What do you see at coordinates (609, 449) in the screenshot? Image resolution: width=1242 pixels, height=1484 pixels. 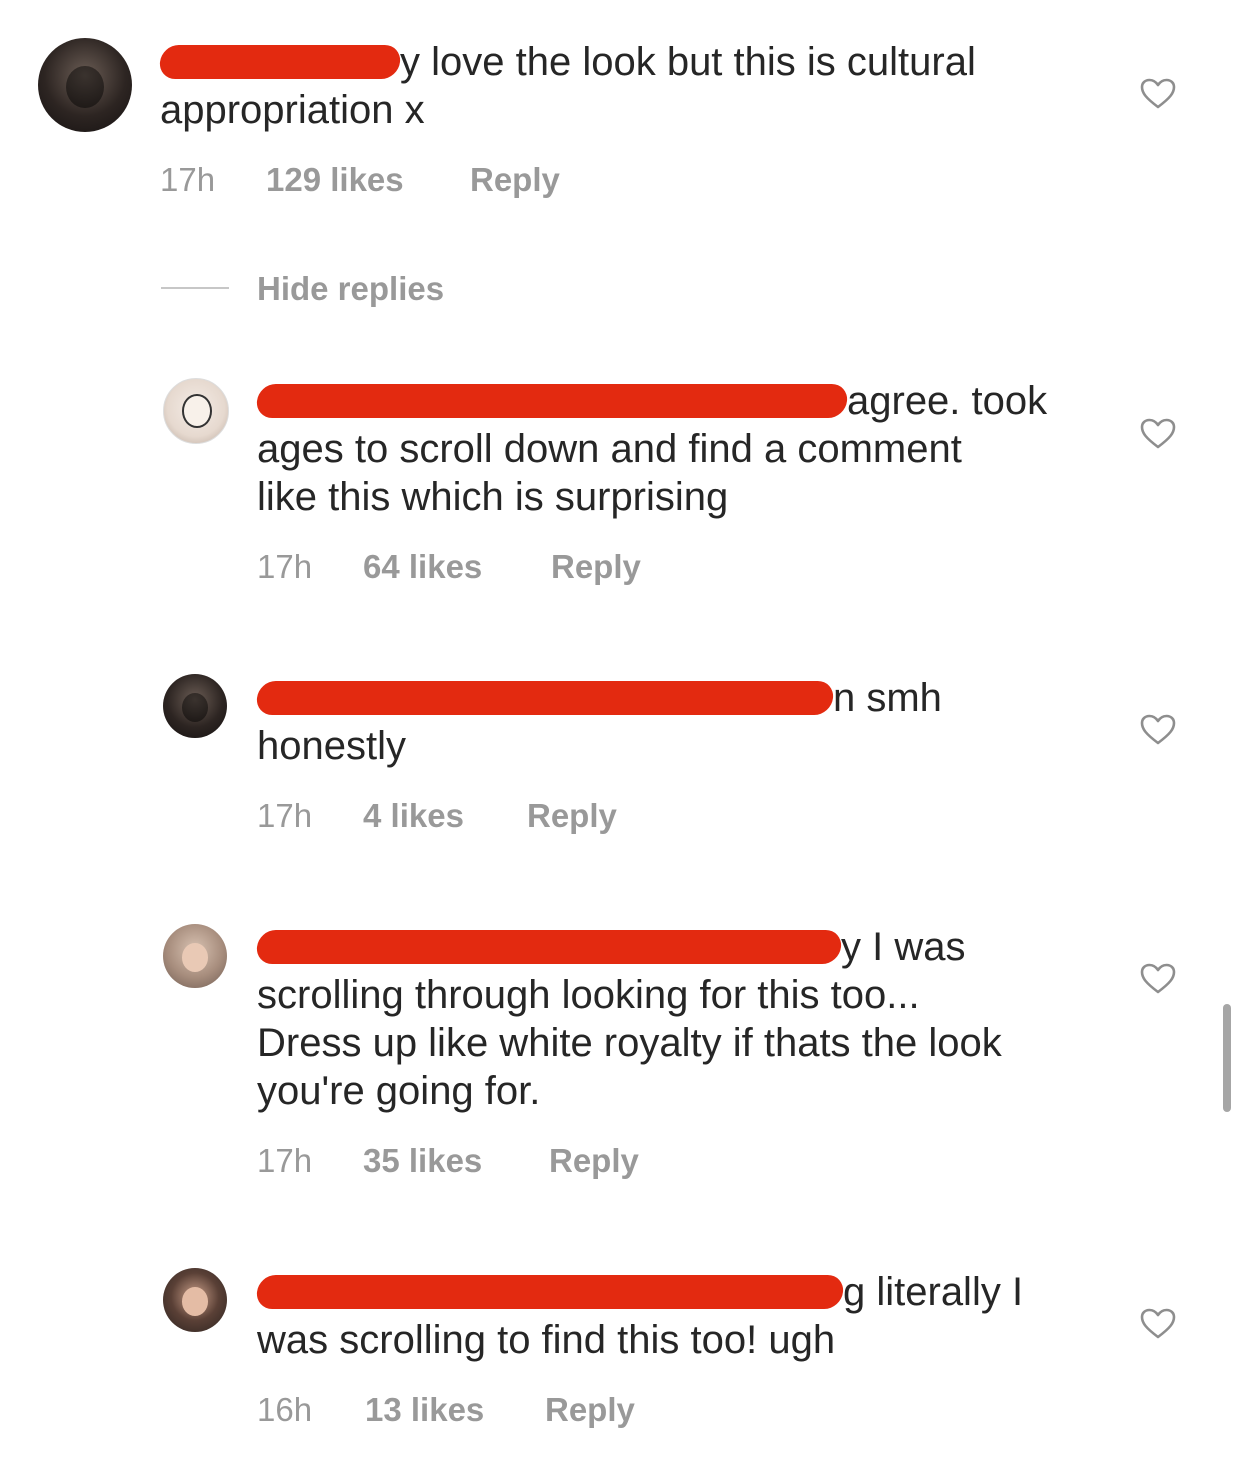 I see `comment-text-line2: ages to scroll down and find a comment` at bounding box center [609, 449].